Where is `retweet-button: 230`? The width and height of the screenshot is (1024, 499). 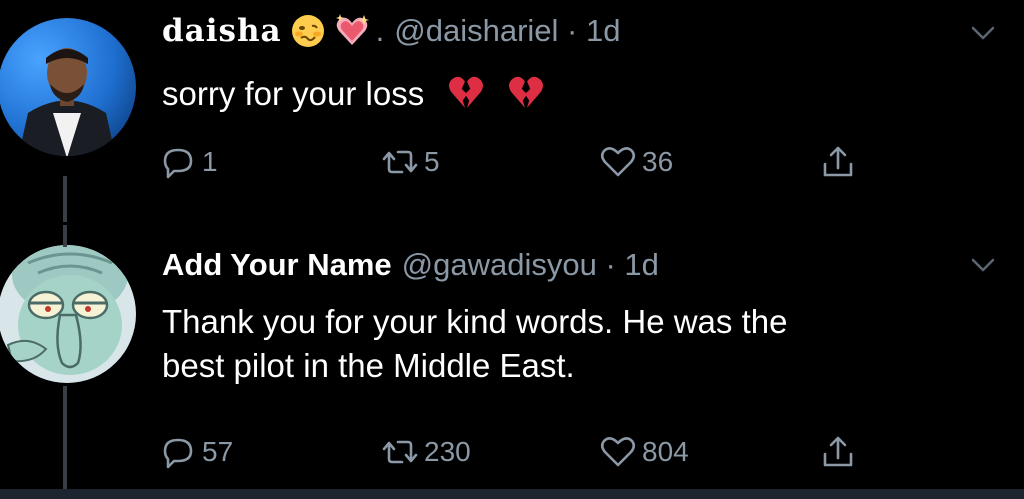
retweet-button: 230 is located at coordinates (425, 452).